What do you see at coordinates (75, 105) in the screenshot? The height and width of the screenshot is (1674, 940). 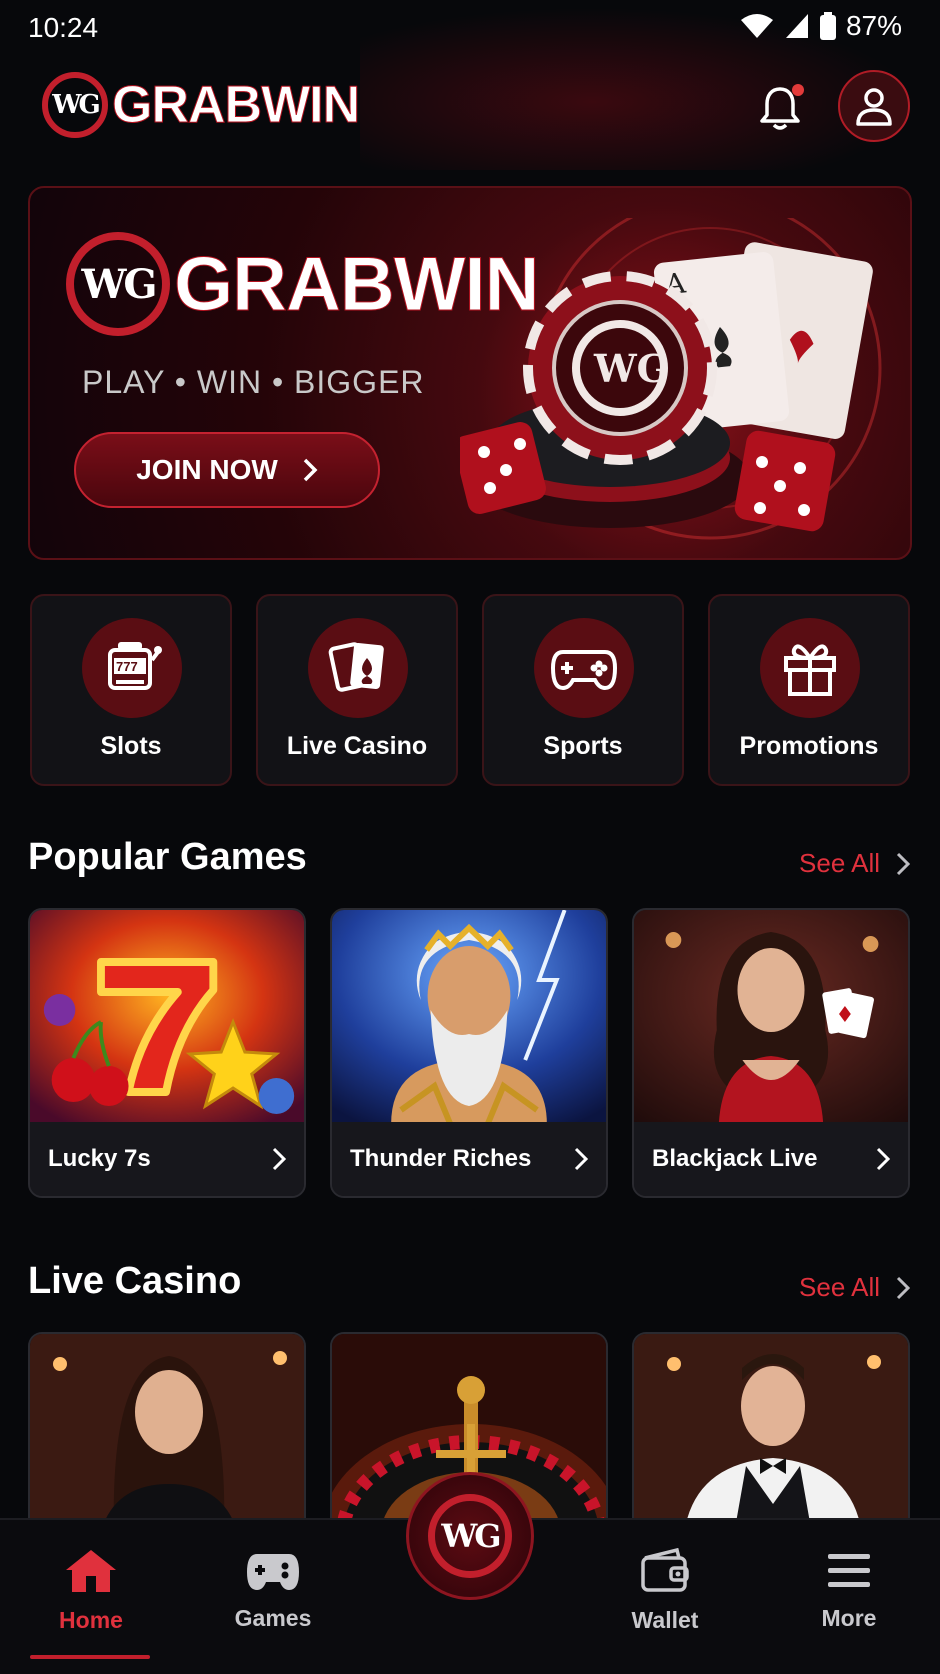 I see `logo-emblem: WG` at bounding box center [75, 105].